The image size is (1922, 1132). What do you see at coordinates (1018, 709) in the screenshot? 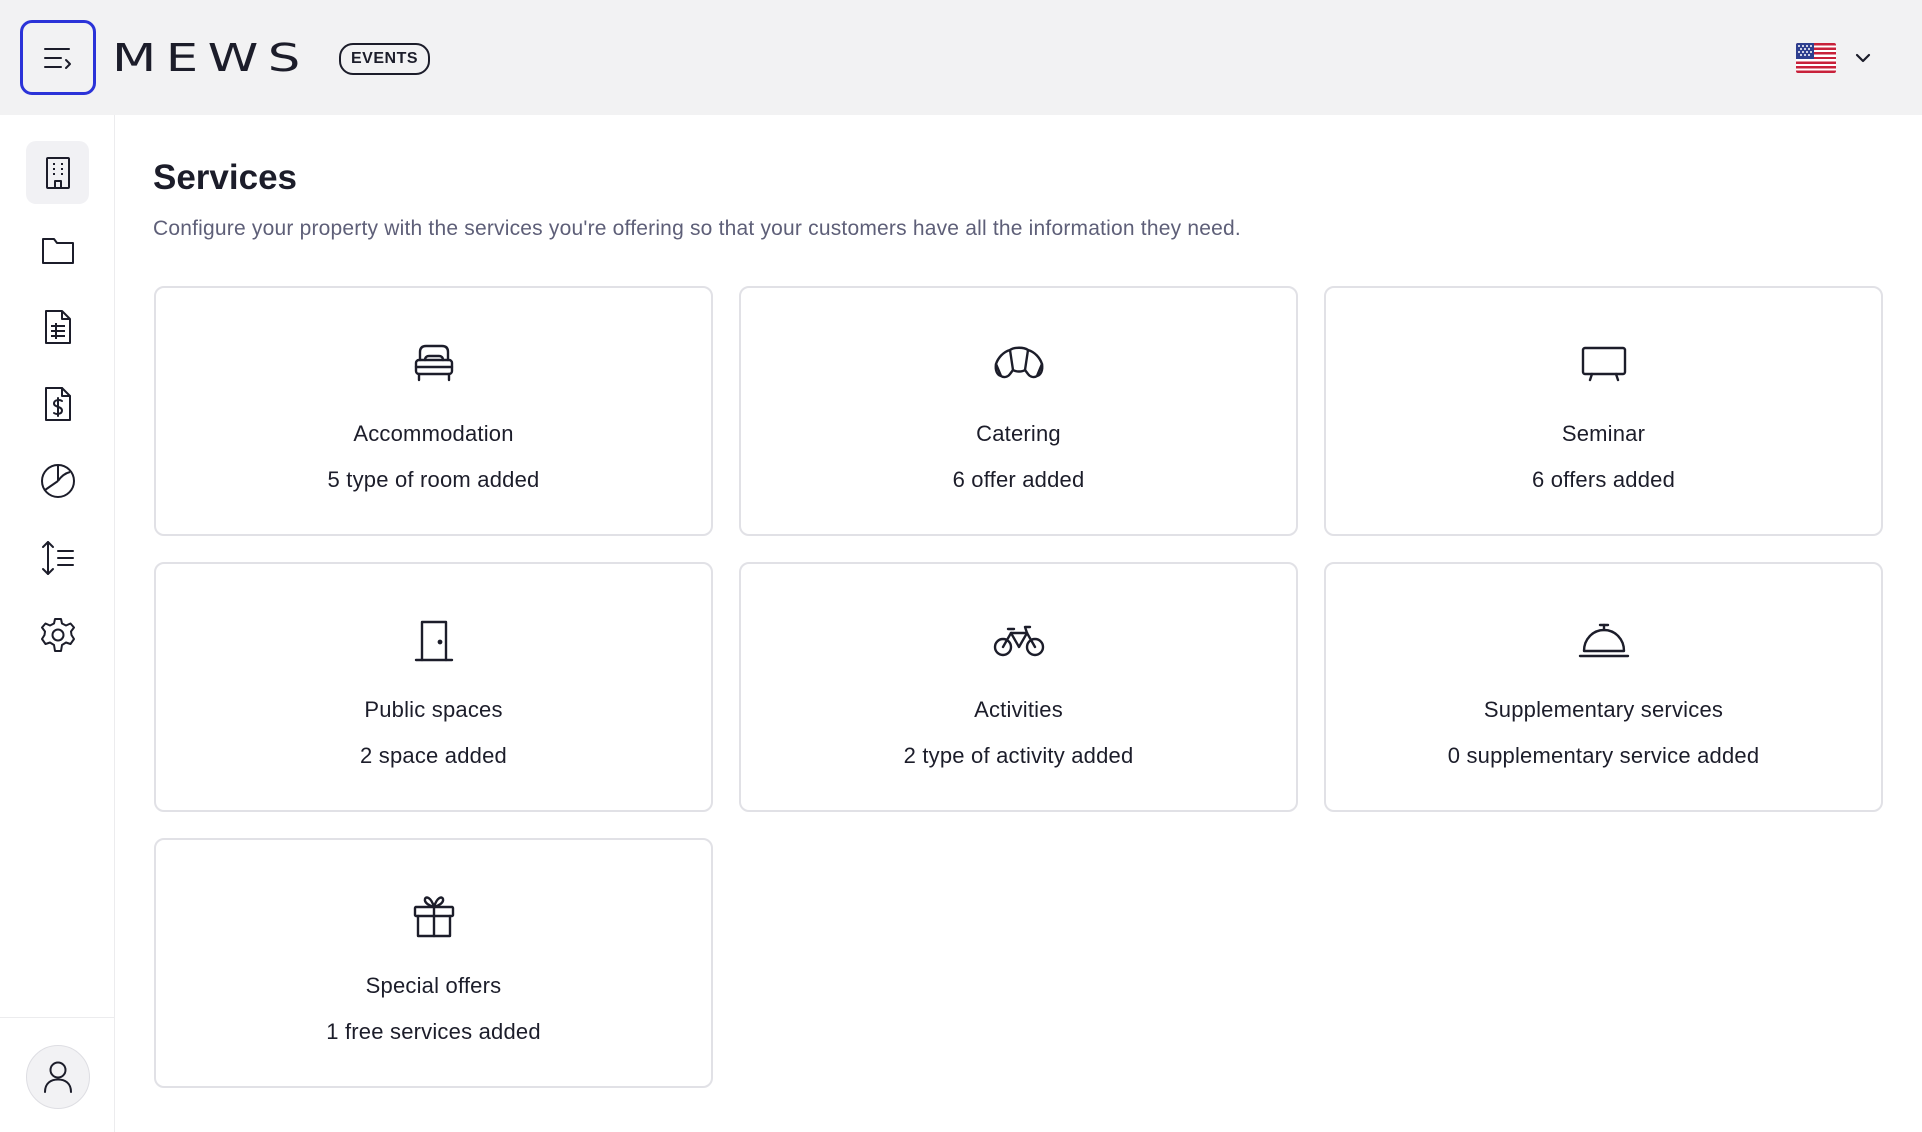
I see `card-title: Activities` at bounding box center [1018, 709].